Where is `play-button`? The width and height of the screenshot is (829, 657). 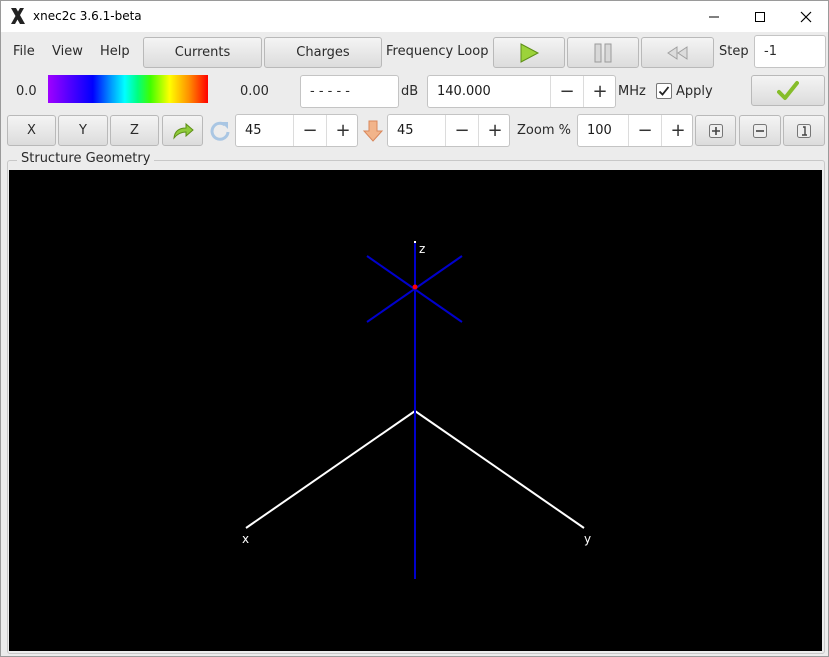
play-button is located at coordinates (529, 52).